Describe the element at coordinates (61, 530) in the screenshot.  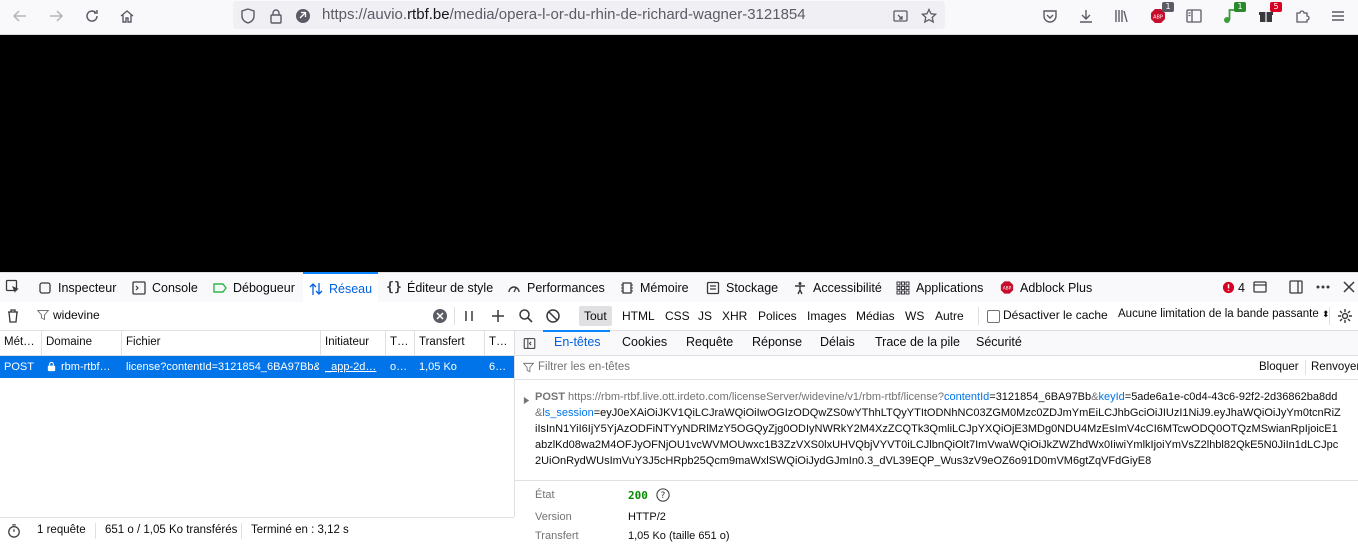
I see `request-count: 1 requête` at that location.